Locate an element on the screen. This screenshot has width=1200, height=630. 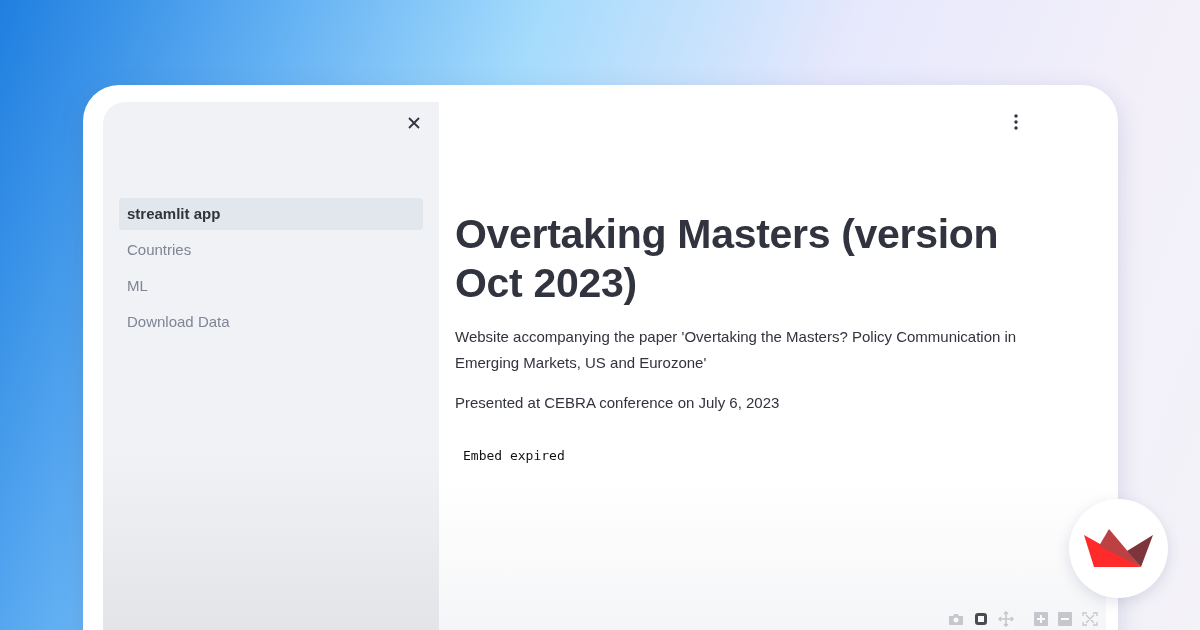
page-title: Overtaking Masters (version Oct 2023) is located at coordinates (727, 259).